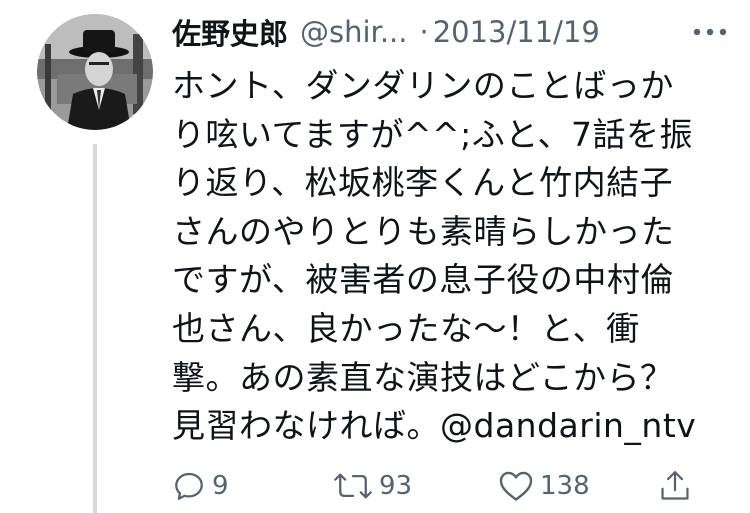  What do you see at coordinates (423, 183) in the screenshot?
I see `tweet-line: り返り、松坂桃李くんと竹内結子` at bounding box center [423, 183].